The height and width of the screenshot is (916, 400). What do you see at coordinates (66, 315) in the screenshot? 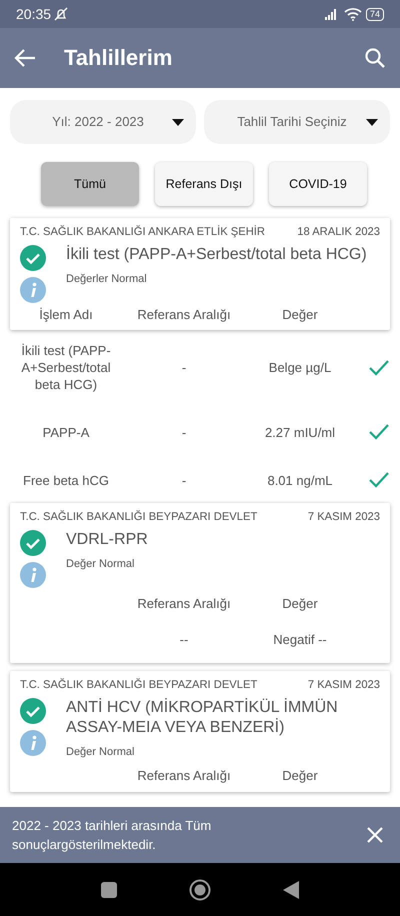
I see `column-header: İşlem Adı` at bounding box center [66, 315].